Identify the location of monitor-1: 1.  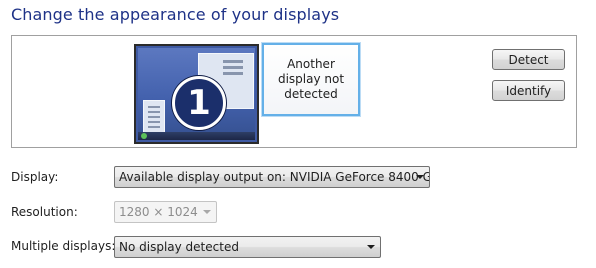
(196, 94).